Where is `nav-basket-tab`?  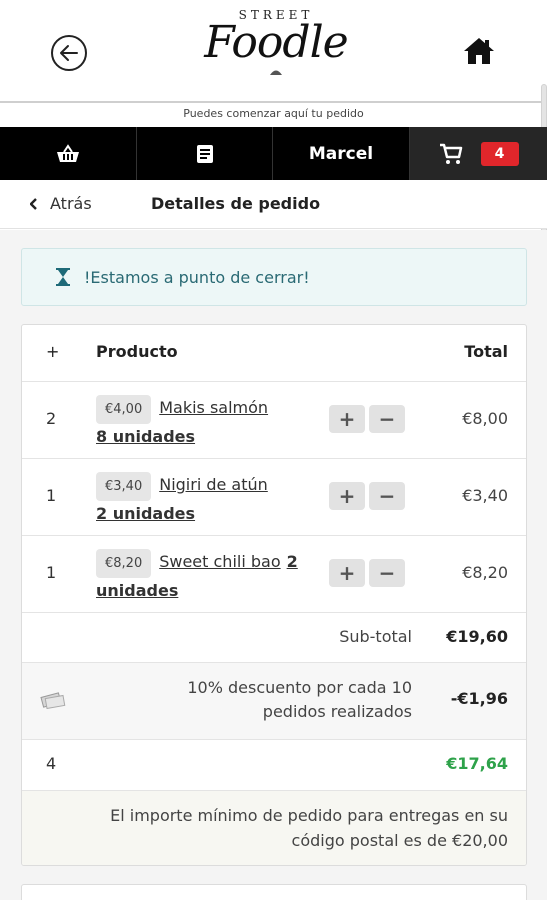
nav-basket-tab is located at coordinates (68, 153).